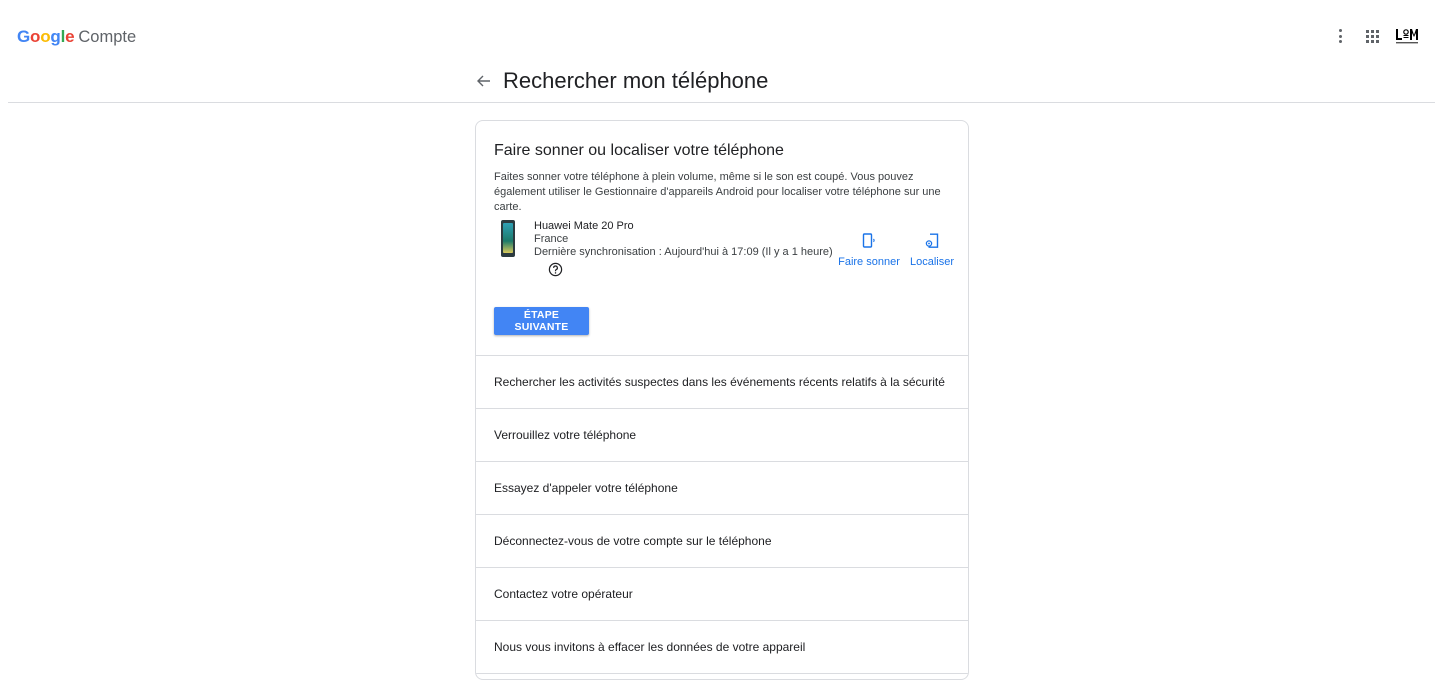  What do you see at coordinates (1407, 36) in the screenshot?
I see `account-avatar` at bounding box center [1407, 36].